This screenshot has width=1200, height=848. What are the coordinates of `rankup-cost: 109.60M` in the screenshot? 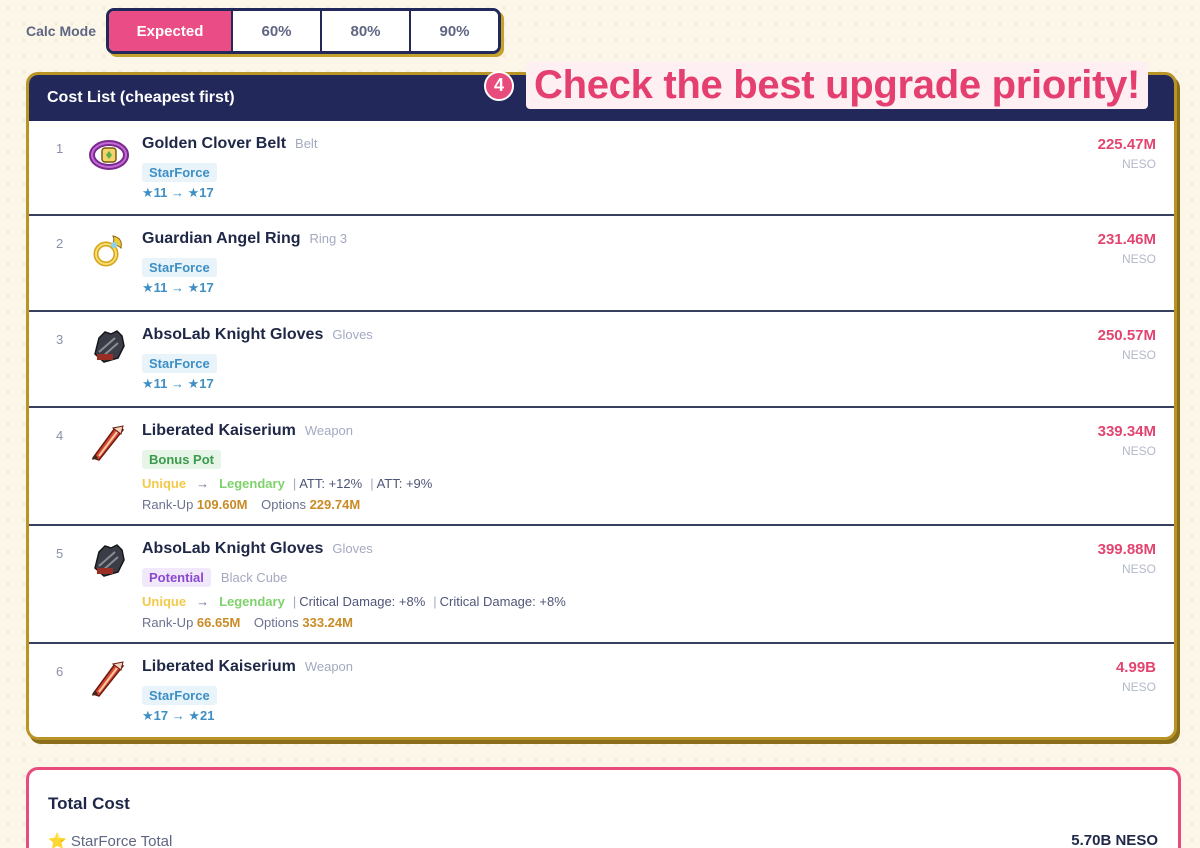 It's located at (222, 504).